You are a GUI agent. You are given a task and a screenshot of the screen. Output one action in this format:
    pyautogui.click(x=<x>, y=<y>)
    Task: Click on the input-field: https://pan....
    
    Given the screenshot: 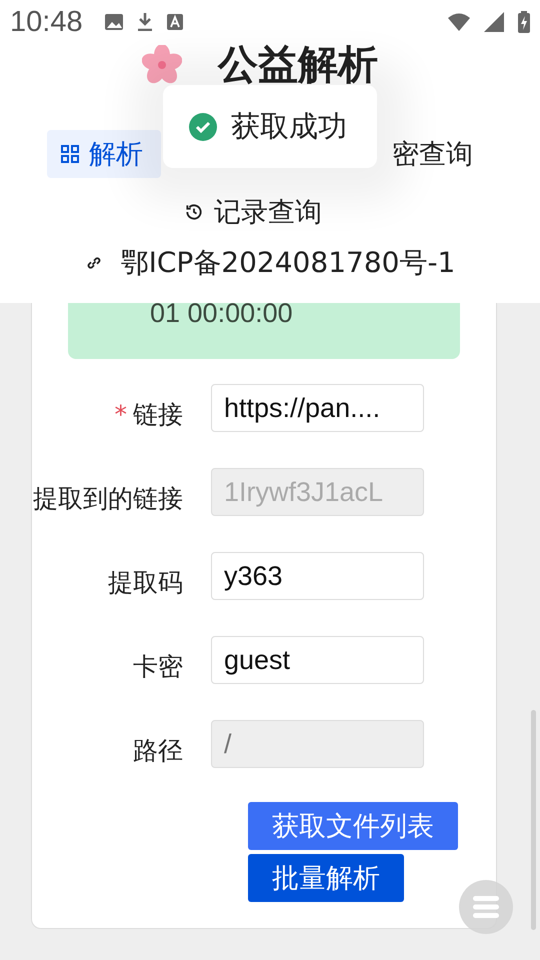 What is the action you would take?
    pyautogui.click(x=317, y=408)
    